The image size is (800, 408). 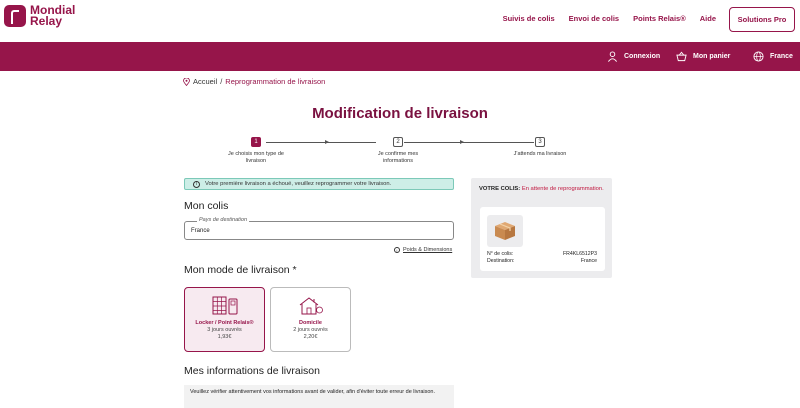 I want to click on destination-field-label: Pays de destination, so click(x=223, y=220).